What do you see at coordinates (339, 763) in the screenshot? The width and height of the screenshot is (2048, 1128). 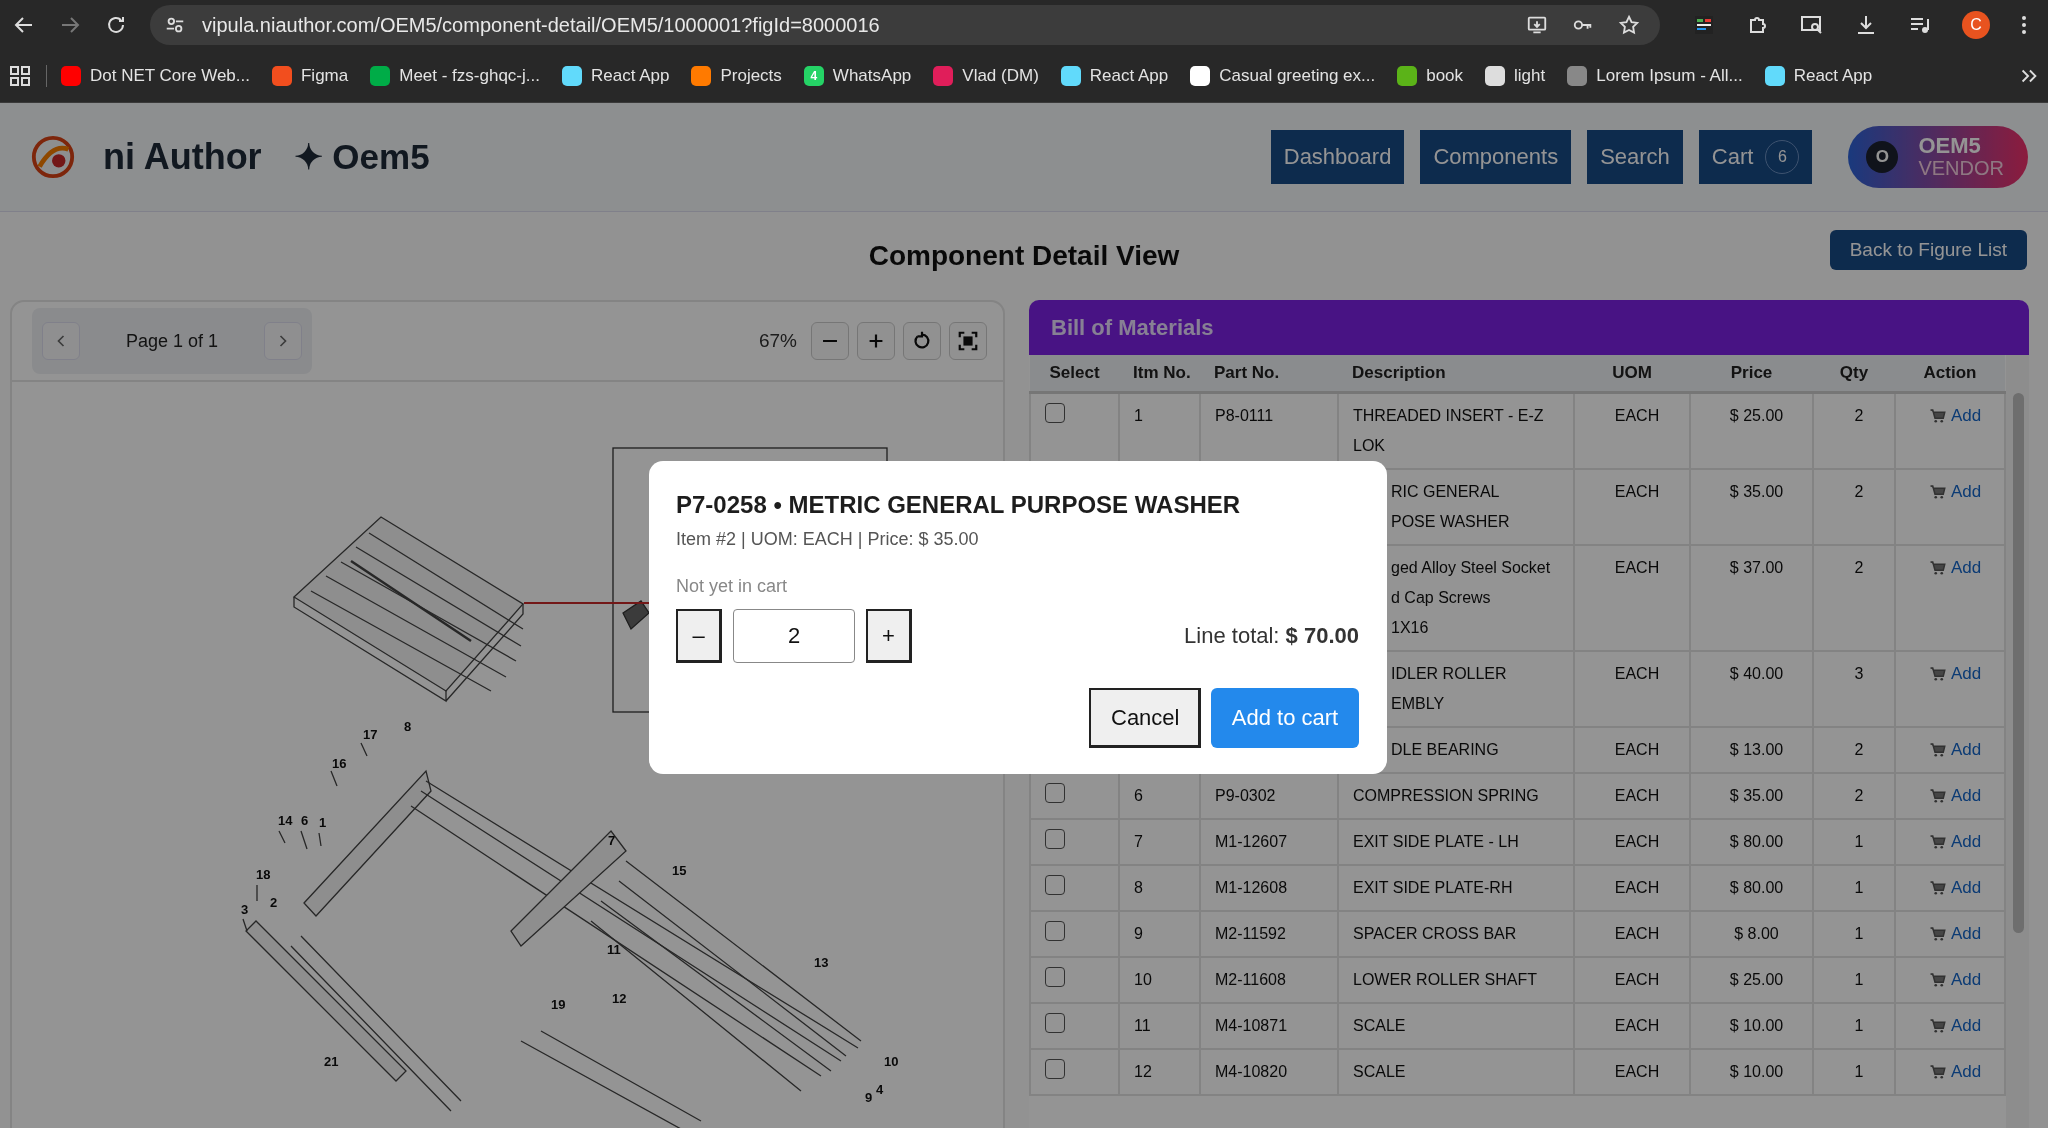 I see `callout-number: 16` at bounding box center [339, 763].